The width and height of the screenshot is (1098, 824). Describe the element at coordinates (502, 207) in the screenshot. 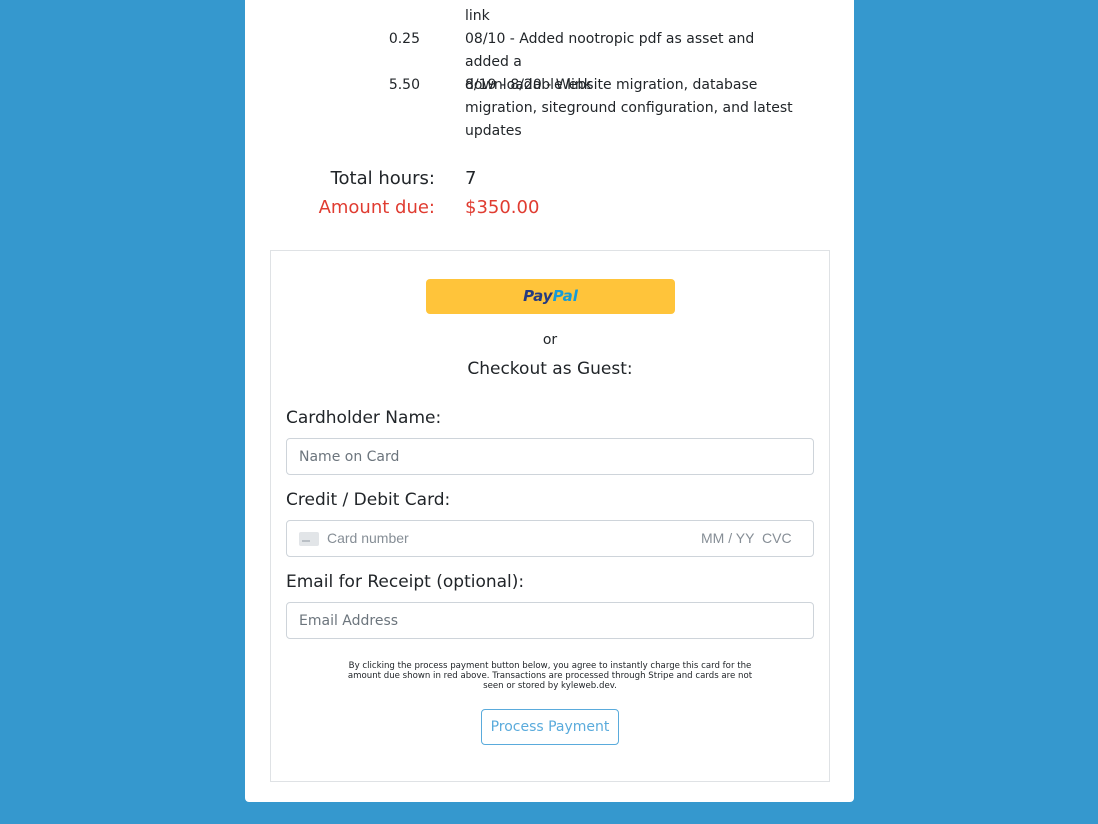

I see `amount-due-value: $350.00` at that location.